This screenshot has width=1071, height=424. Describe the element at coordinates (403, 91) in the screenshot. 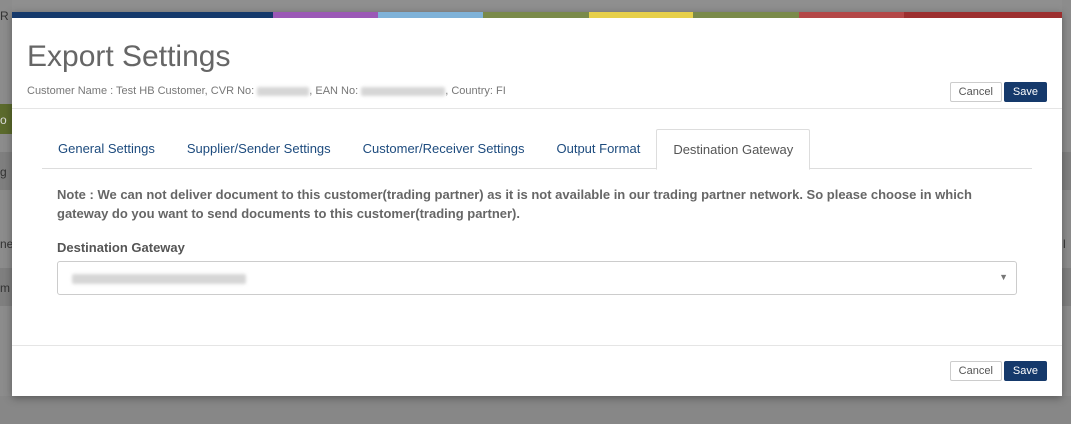

I see `ean-number-redacted` at that location.